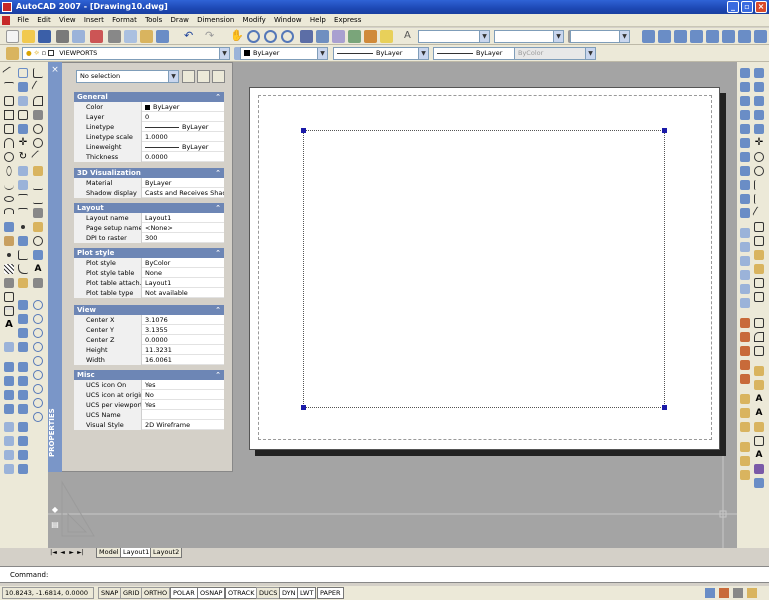  I want to click on view-nw-iso-icon, so click(745, 199).